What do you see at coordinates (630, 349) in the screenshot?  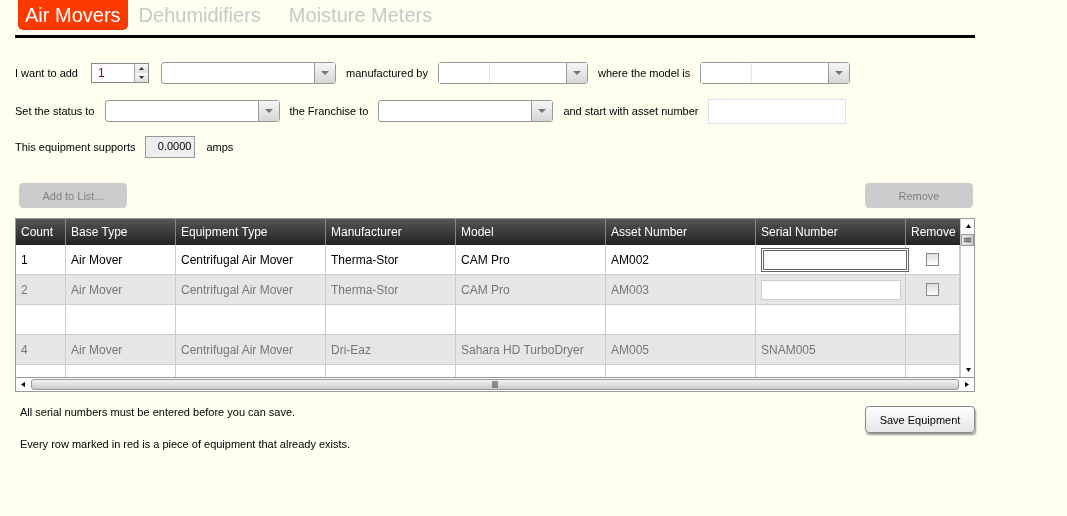 I see `table-cell: AM005` at bounding box center [630, 349].